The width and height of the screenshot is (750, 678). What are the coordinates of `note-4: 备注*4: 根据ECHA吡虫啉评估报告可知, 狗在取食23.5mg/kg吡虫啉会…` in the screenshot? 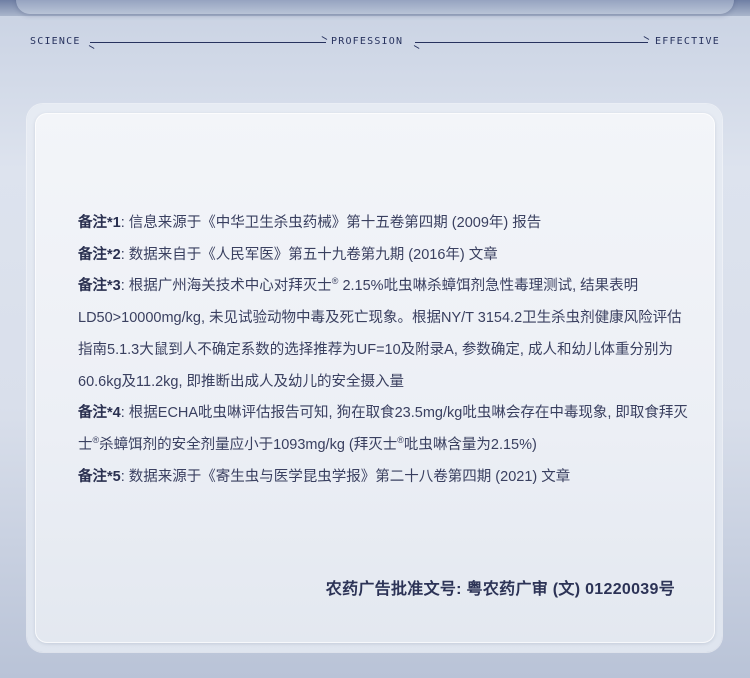 It's located at (383, 429).